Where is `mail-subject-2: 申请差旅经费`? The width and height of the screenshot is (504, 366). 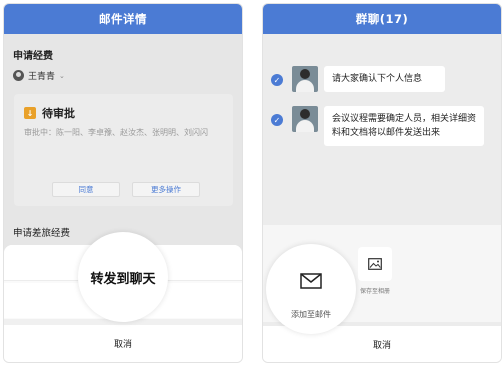
mail-subject-2: 申请差旅经费 is located at coordinates (42, 233).